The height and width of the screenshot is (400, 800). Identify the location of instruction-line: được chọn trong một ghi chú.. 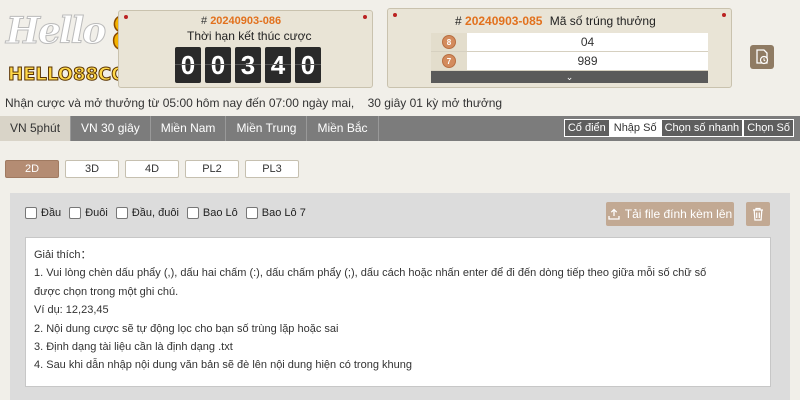
(106, 291).